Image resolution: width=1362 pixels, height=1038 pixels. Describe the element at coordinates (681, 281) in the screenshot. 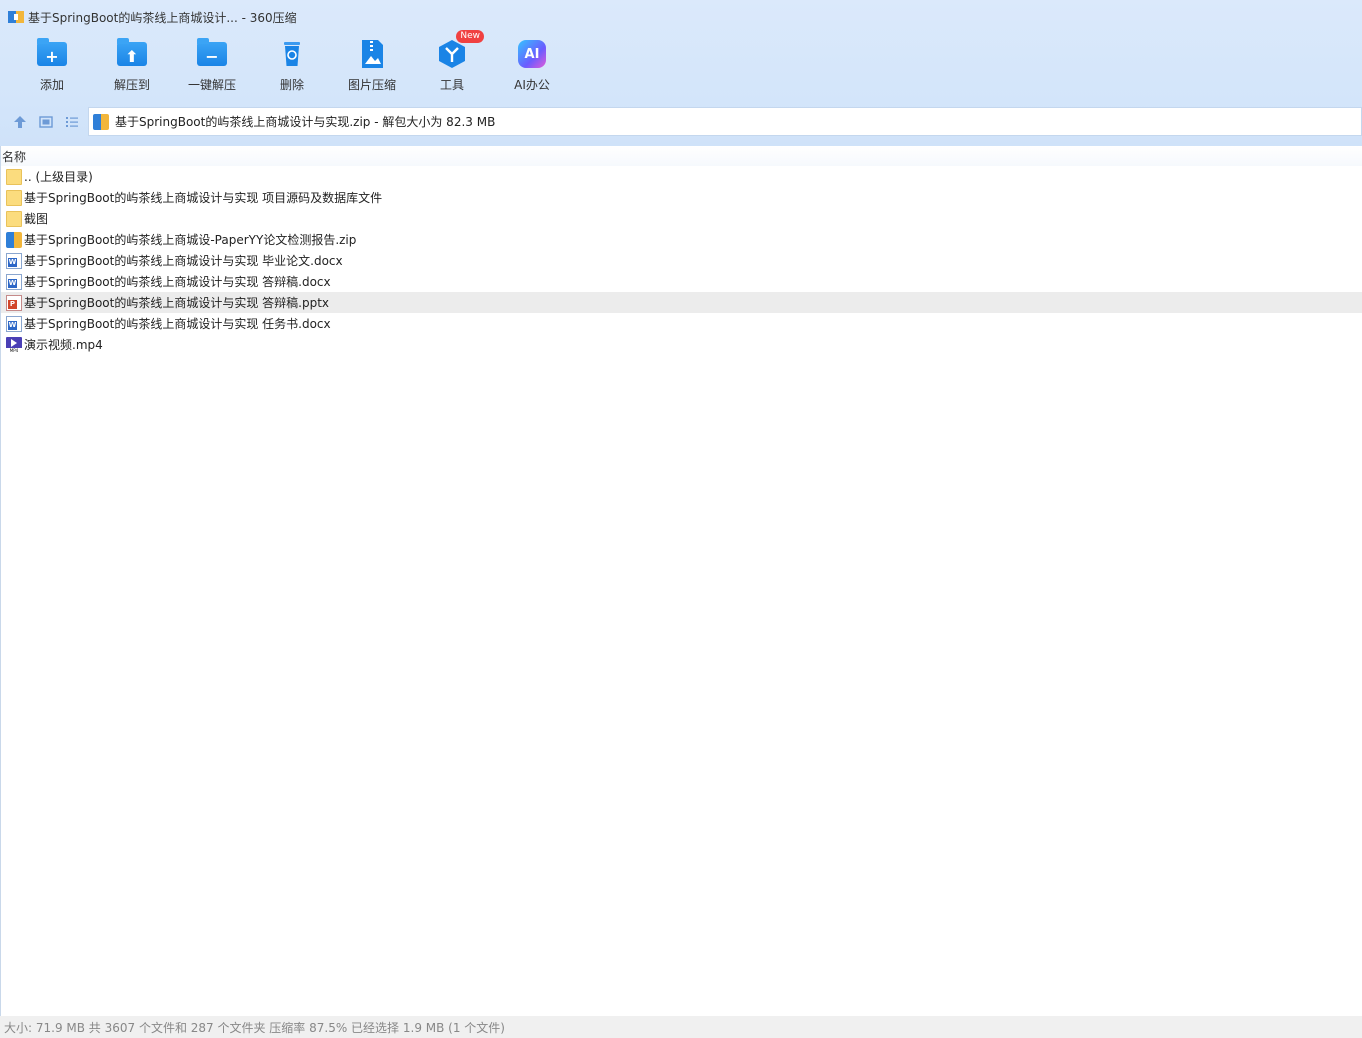

I see `list-item: W 基于SpringBoot的屿茶线上商城设计与实现 答辩稿.docx` at that location.